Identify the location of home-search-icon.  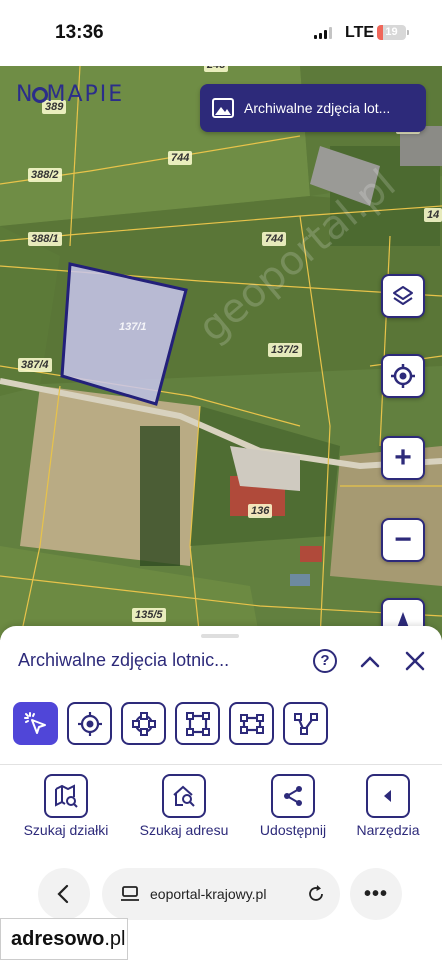
(184, 796).